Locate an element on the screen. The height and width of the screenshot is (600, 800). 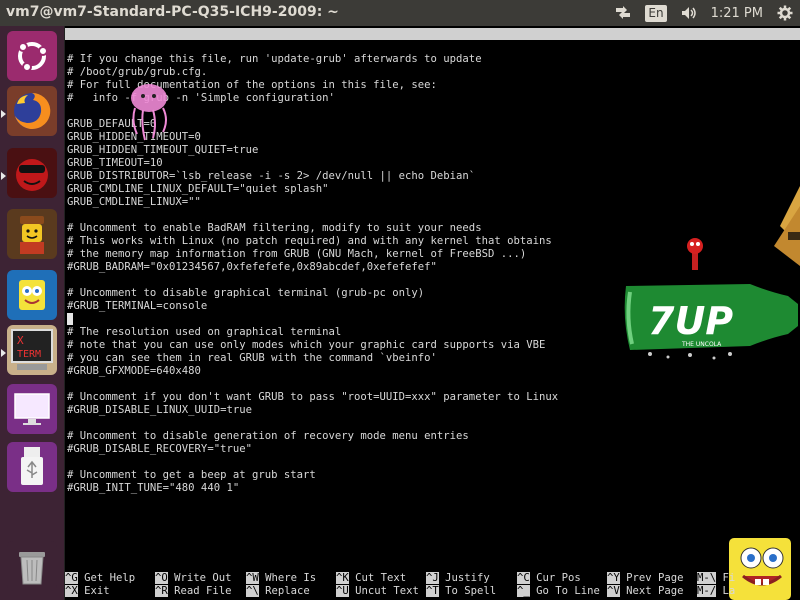
shortcut-fi: M-\ Fi is located at coordinates (716, 578).